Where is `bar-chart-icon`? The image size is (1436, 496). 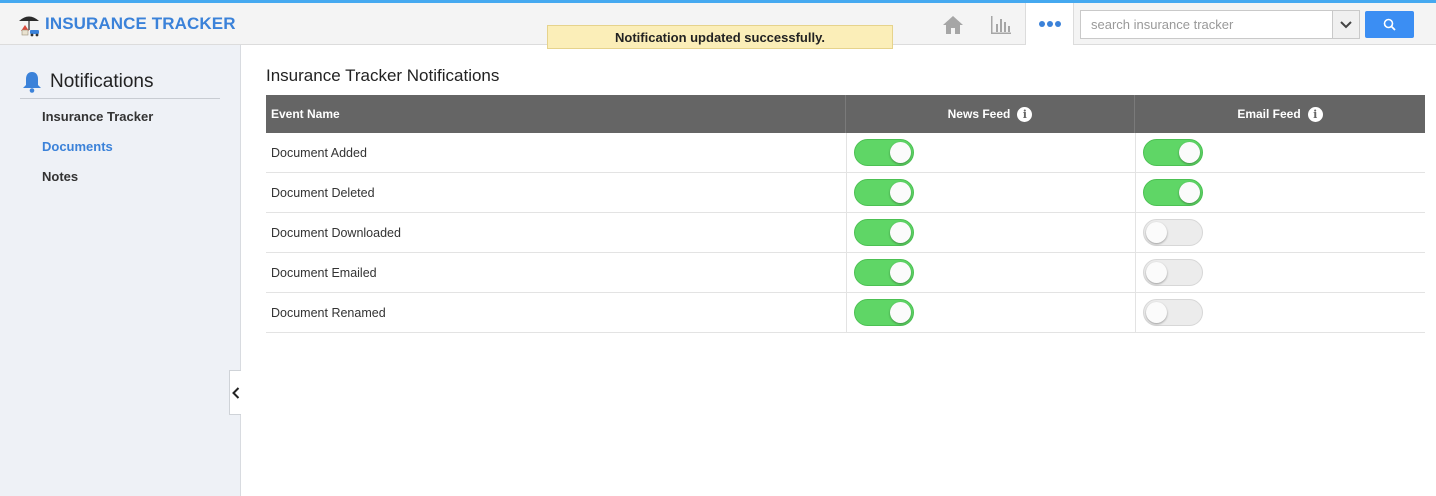 bar-chart-icon is located at coordinates (1001, 25).